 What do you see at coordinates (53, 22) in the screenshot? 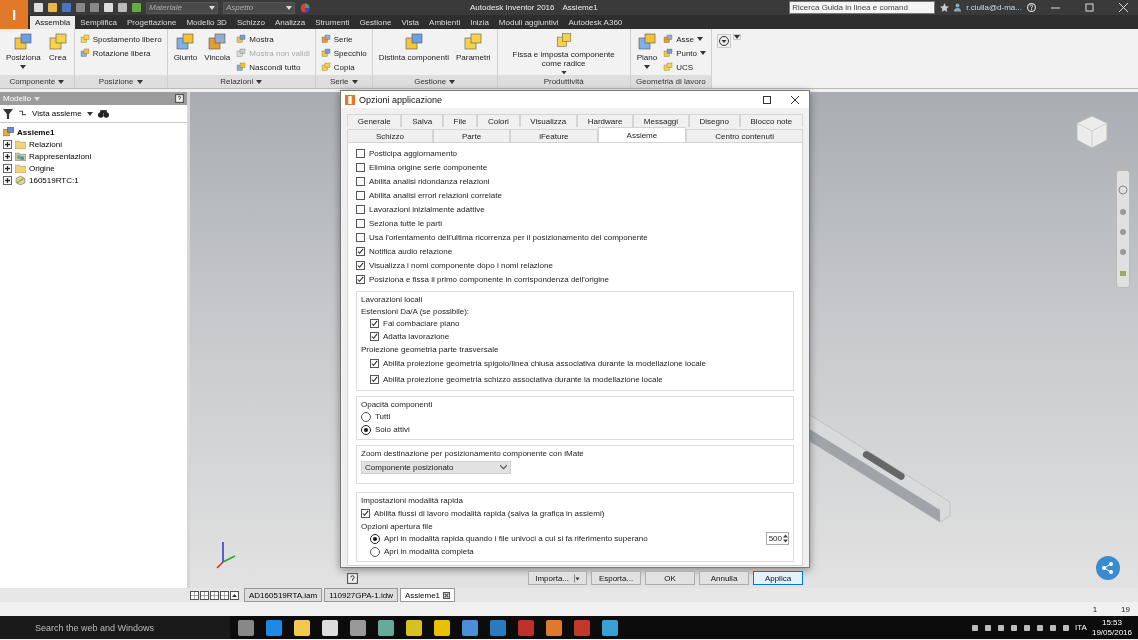
I see `ribbon-tab: Assembla` at bounding box center [53, 22].